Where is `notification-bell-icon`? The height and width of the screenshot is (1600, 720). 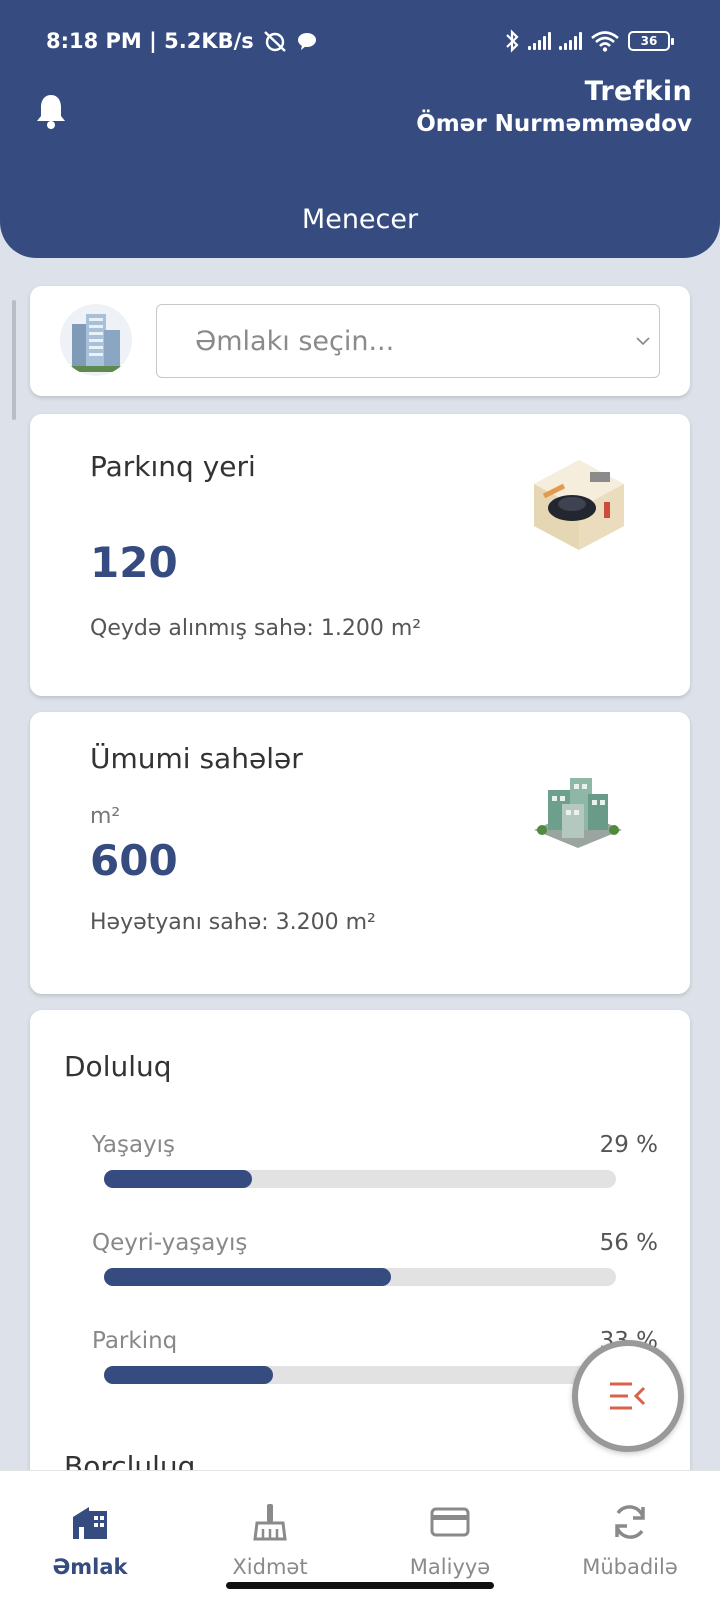
notification-bell-icon is located at coordinates (51, 111).